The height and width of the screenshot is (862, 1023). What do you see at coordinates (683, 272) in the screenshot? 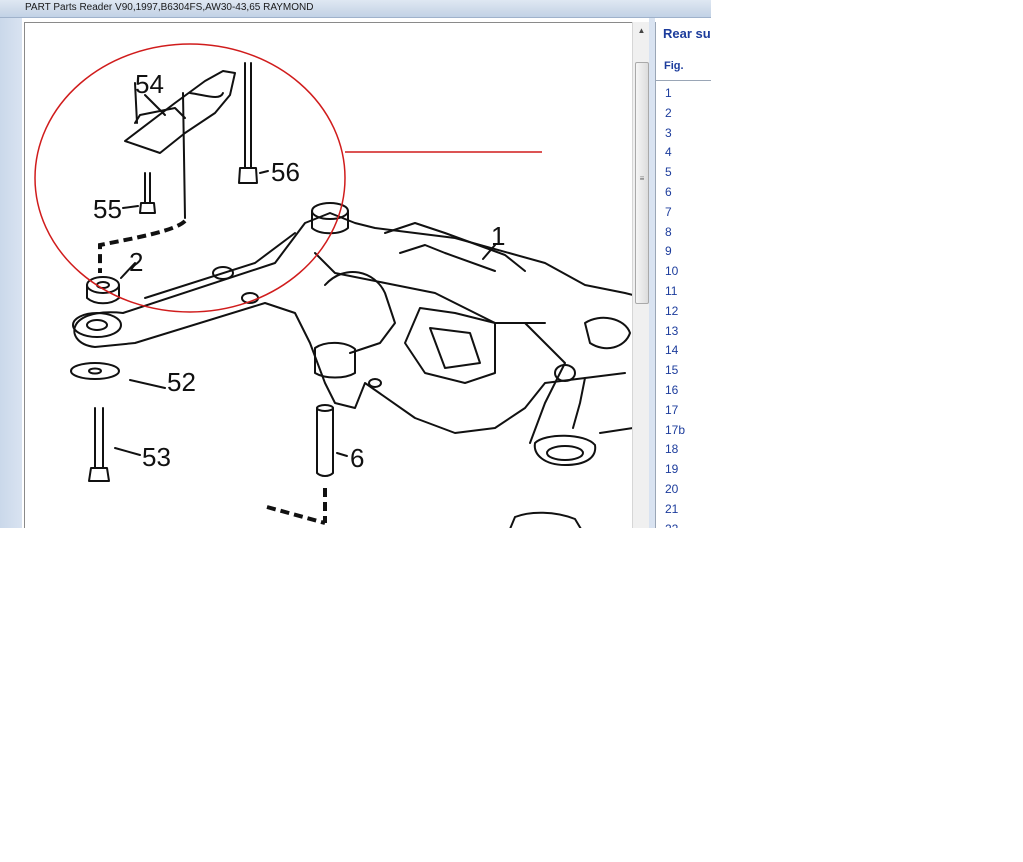
I see `fig-list-item: 10` at bounding box center [683, 272].